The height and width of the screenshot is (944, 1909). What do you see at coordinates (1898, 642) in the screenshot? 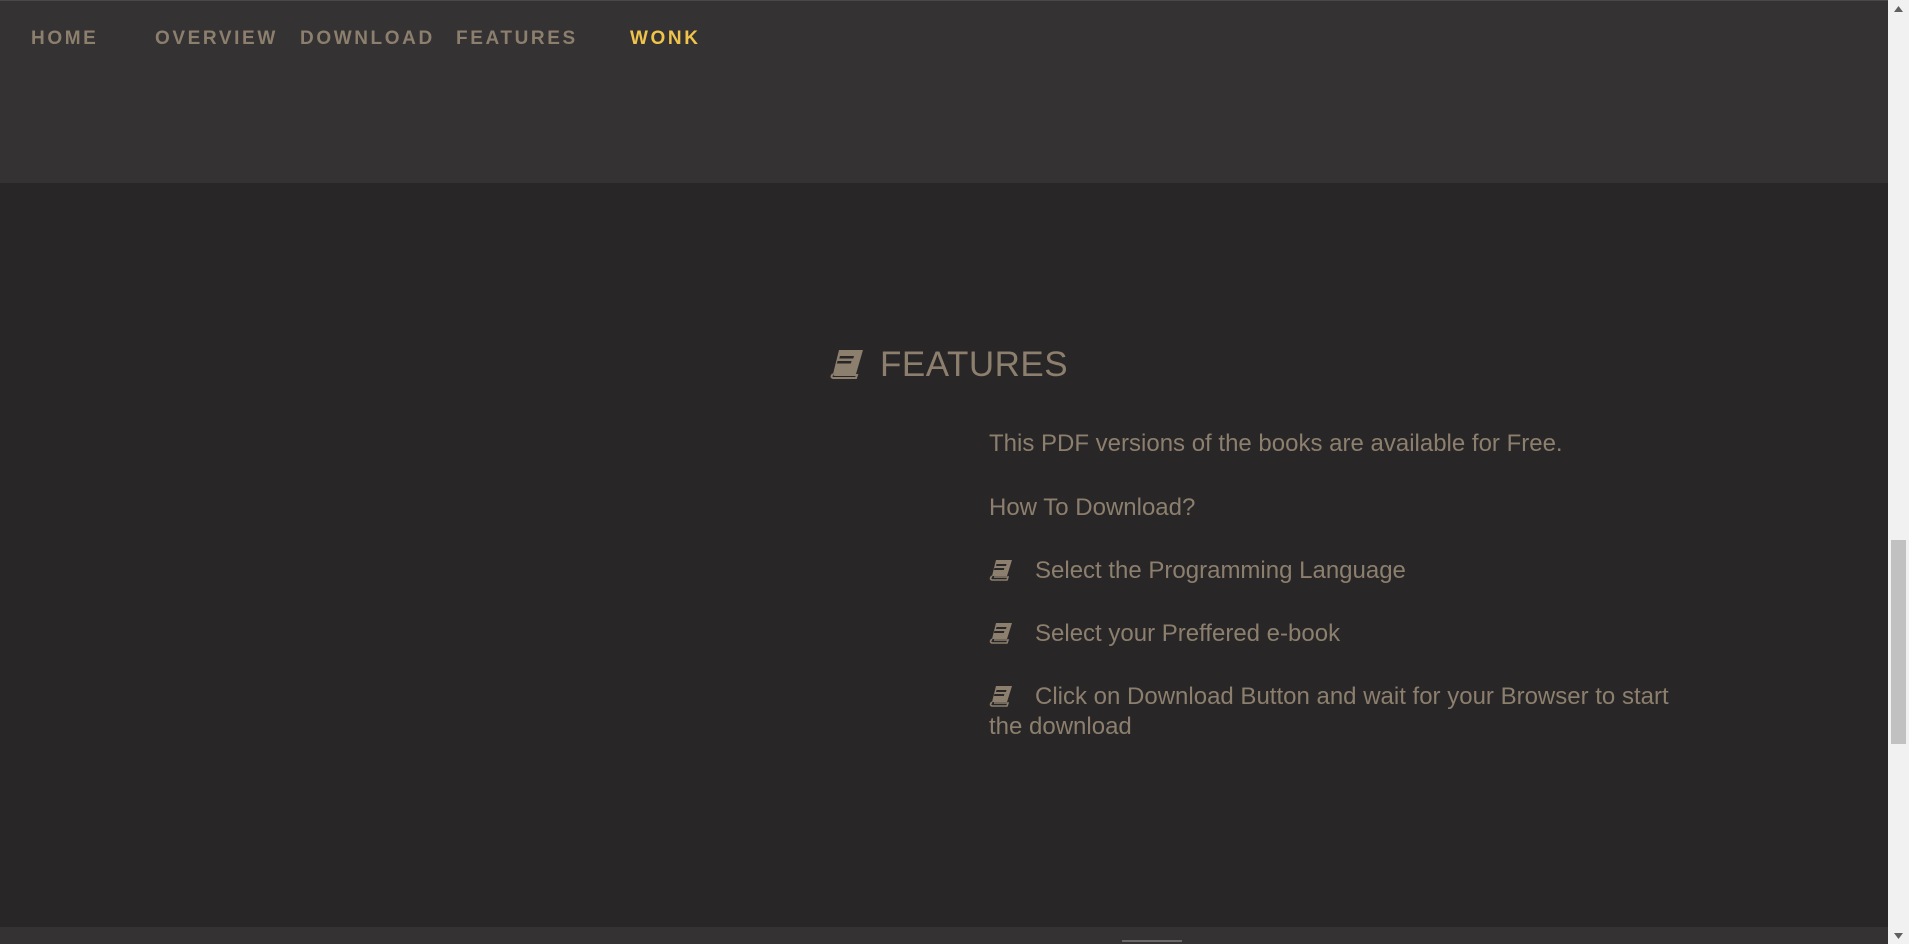
I see `vertical-scroll-thumb` at bounding box center [1898, 642].